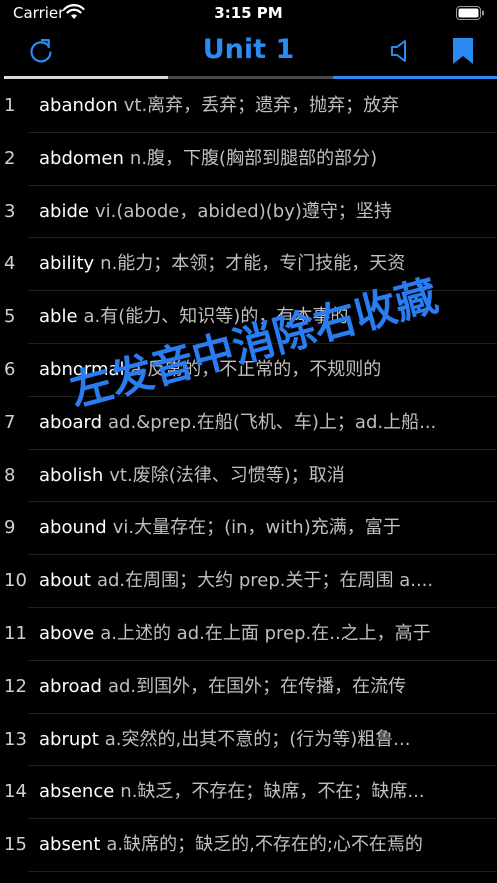 The image size is (497, 883). What do you see at coordinates (264, 845) in the screenshot?
I see `word-definition: a.缺席的；缺乏的,不存在的;心不在焉的` at bounding box center [264, 845].